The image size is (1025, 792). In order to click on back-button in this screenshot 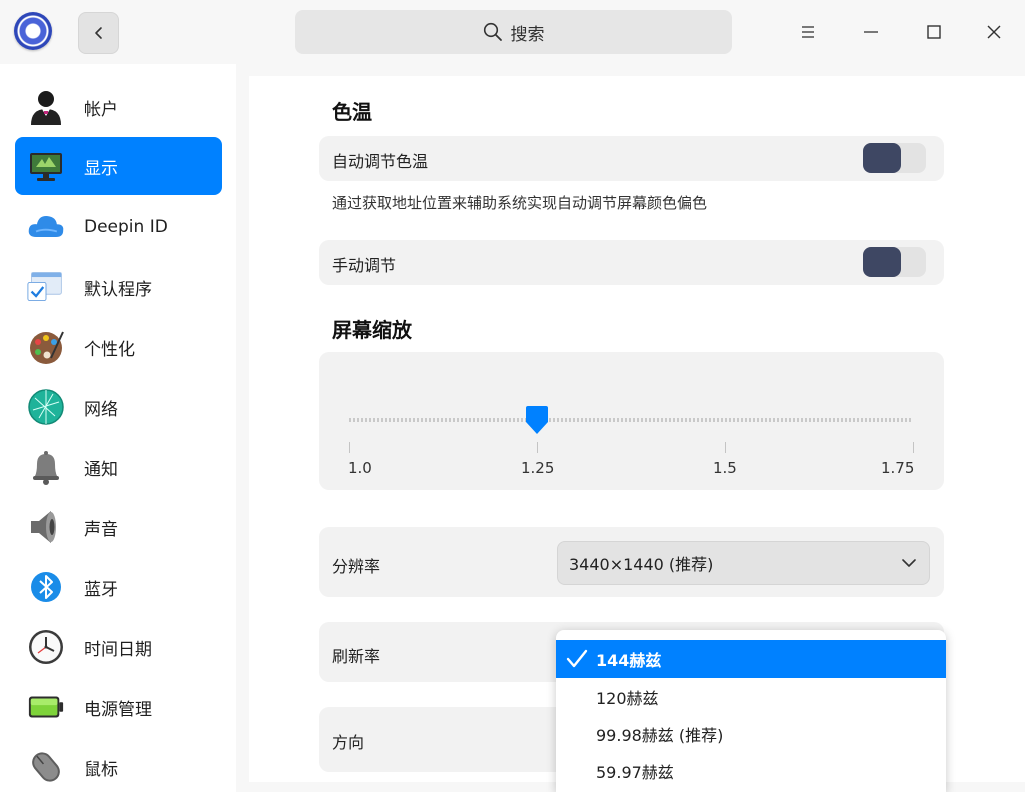, I will do `click(98, 33)`.